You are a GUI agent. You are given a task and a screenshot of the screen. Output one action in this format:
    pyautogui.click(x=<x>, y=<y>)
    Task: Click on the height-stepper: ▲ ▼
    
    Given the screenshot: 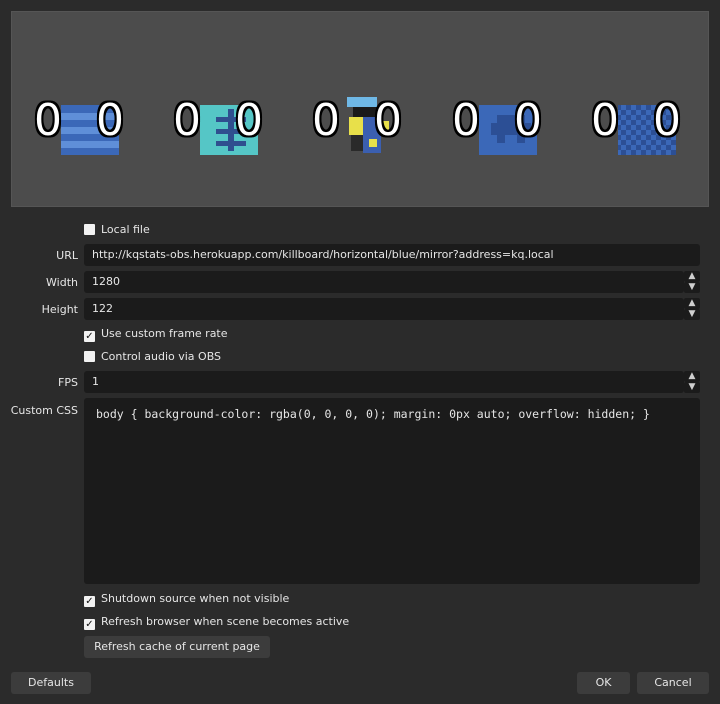 What is the action you would take?
    pyautogui.click(x=692, y=309)
    